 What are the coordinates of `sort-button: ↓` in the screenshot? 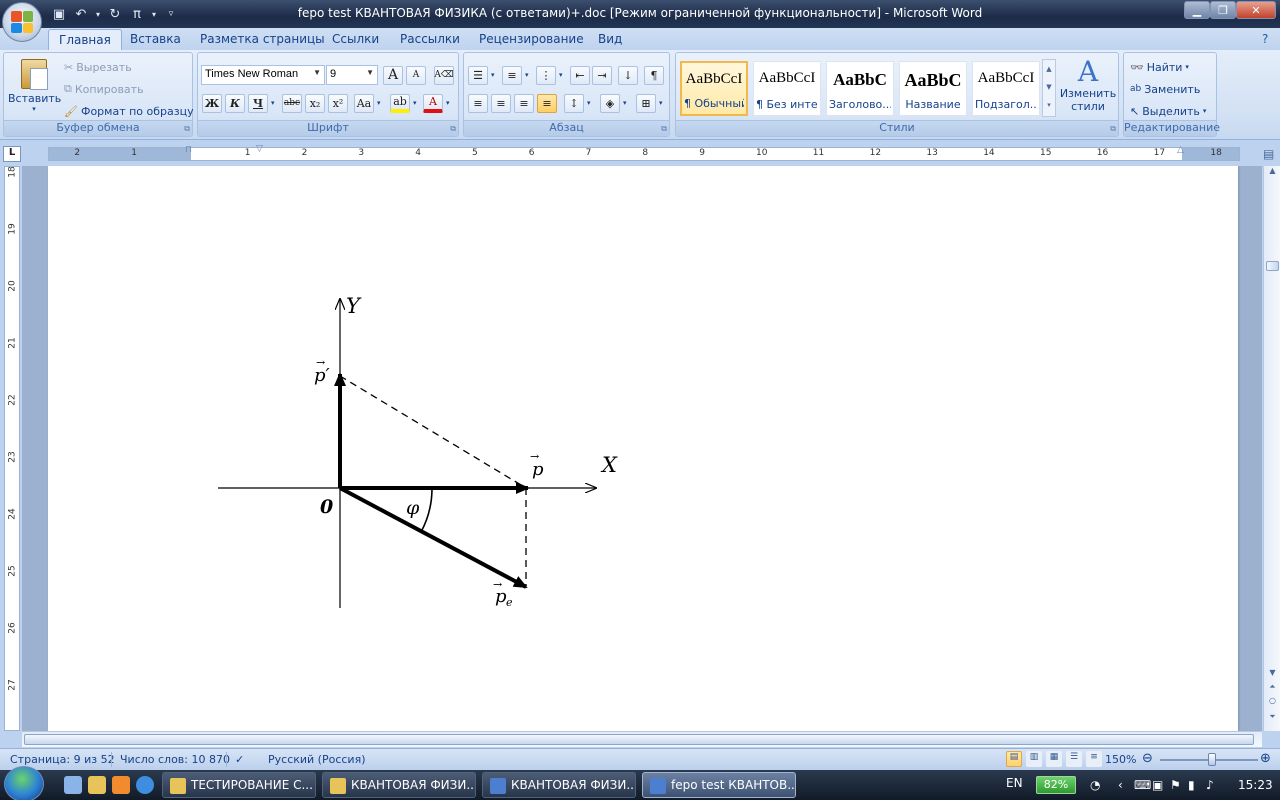 It's located at (628, 75).